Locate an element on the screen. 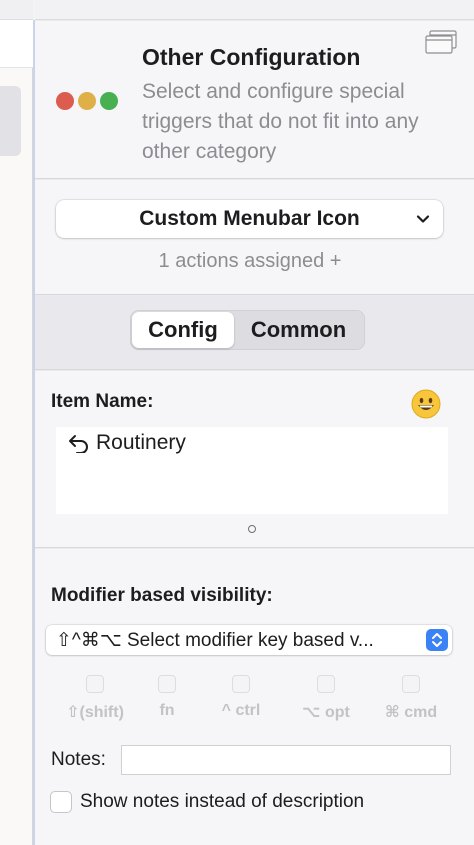 The image size is (474, 845). modifier-cmd-label: ⌘ cmd is located at coordinates (411, 712).